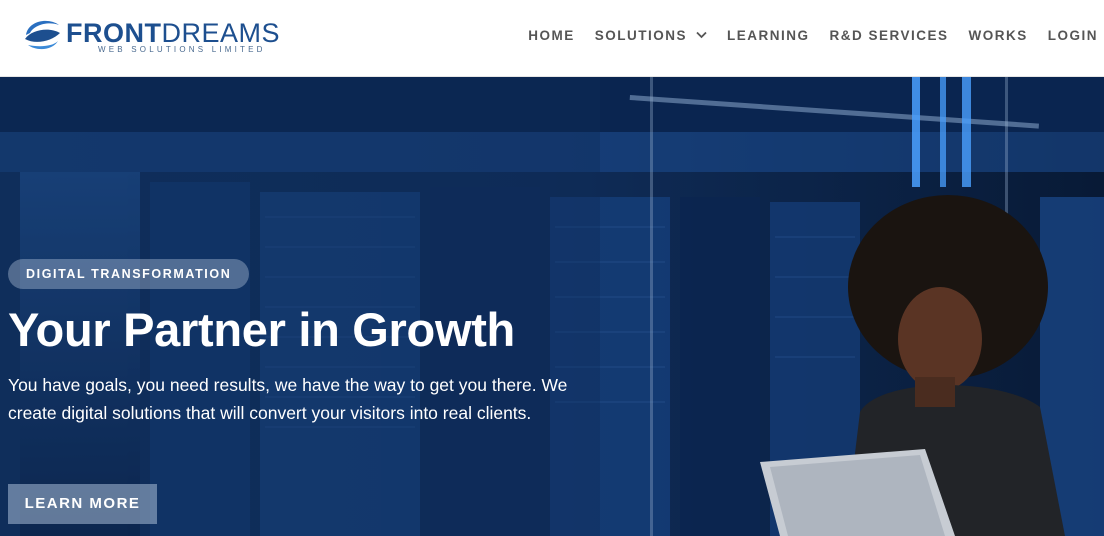 The height and width of the screenshot is (536, 1104). I want to click on brand-name: FRONTDREAMS, so click(173, 33).